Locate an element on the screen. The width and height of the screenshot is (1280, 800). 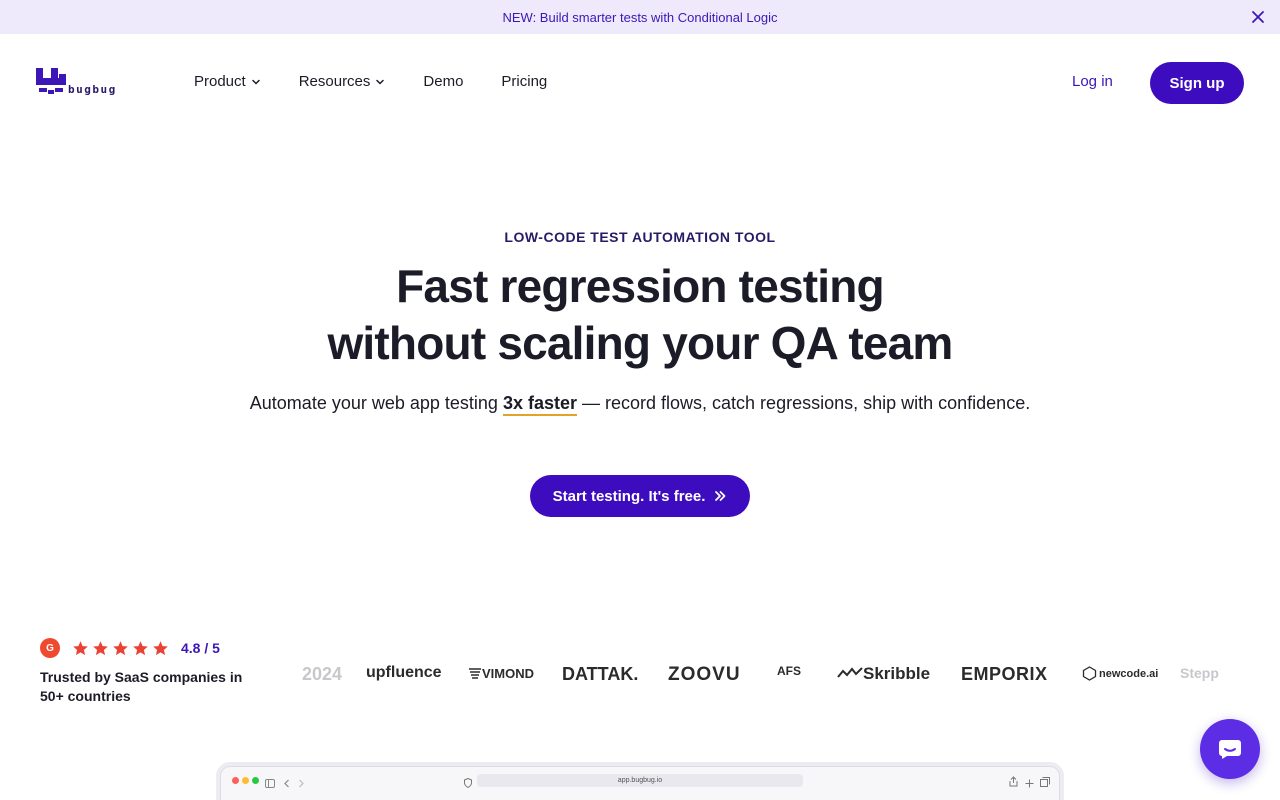
g2-rating: G 4.8 / 5 is located at coordinates (130, 648).